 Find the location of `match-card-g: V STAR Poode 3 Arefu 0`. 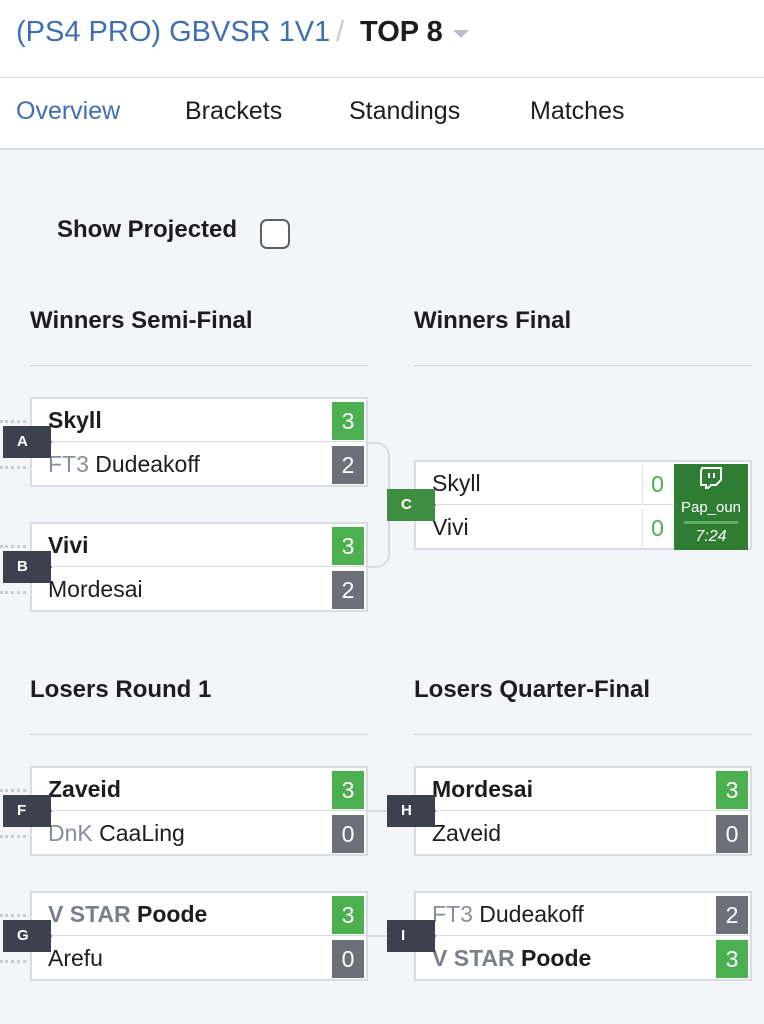

match-card-g: V STAR Poode 3 Arefu 0 is located at coordinates (199, 936).